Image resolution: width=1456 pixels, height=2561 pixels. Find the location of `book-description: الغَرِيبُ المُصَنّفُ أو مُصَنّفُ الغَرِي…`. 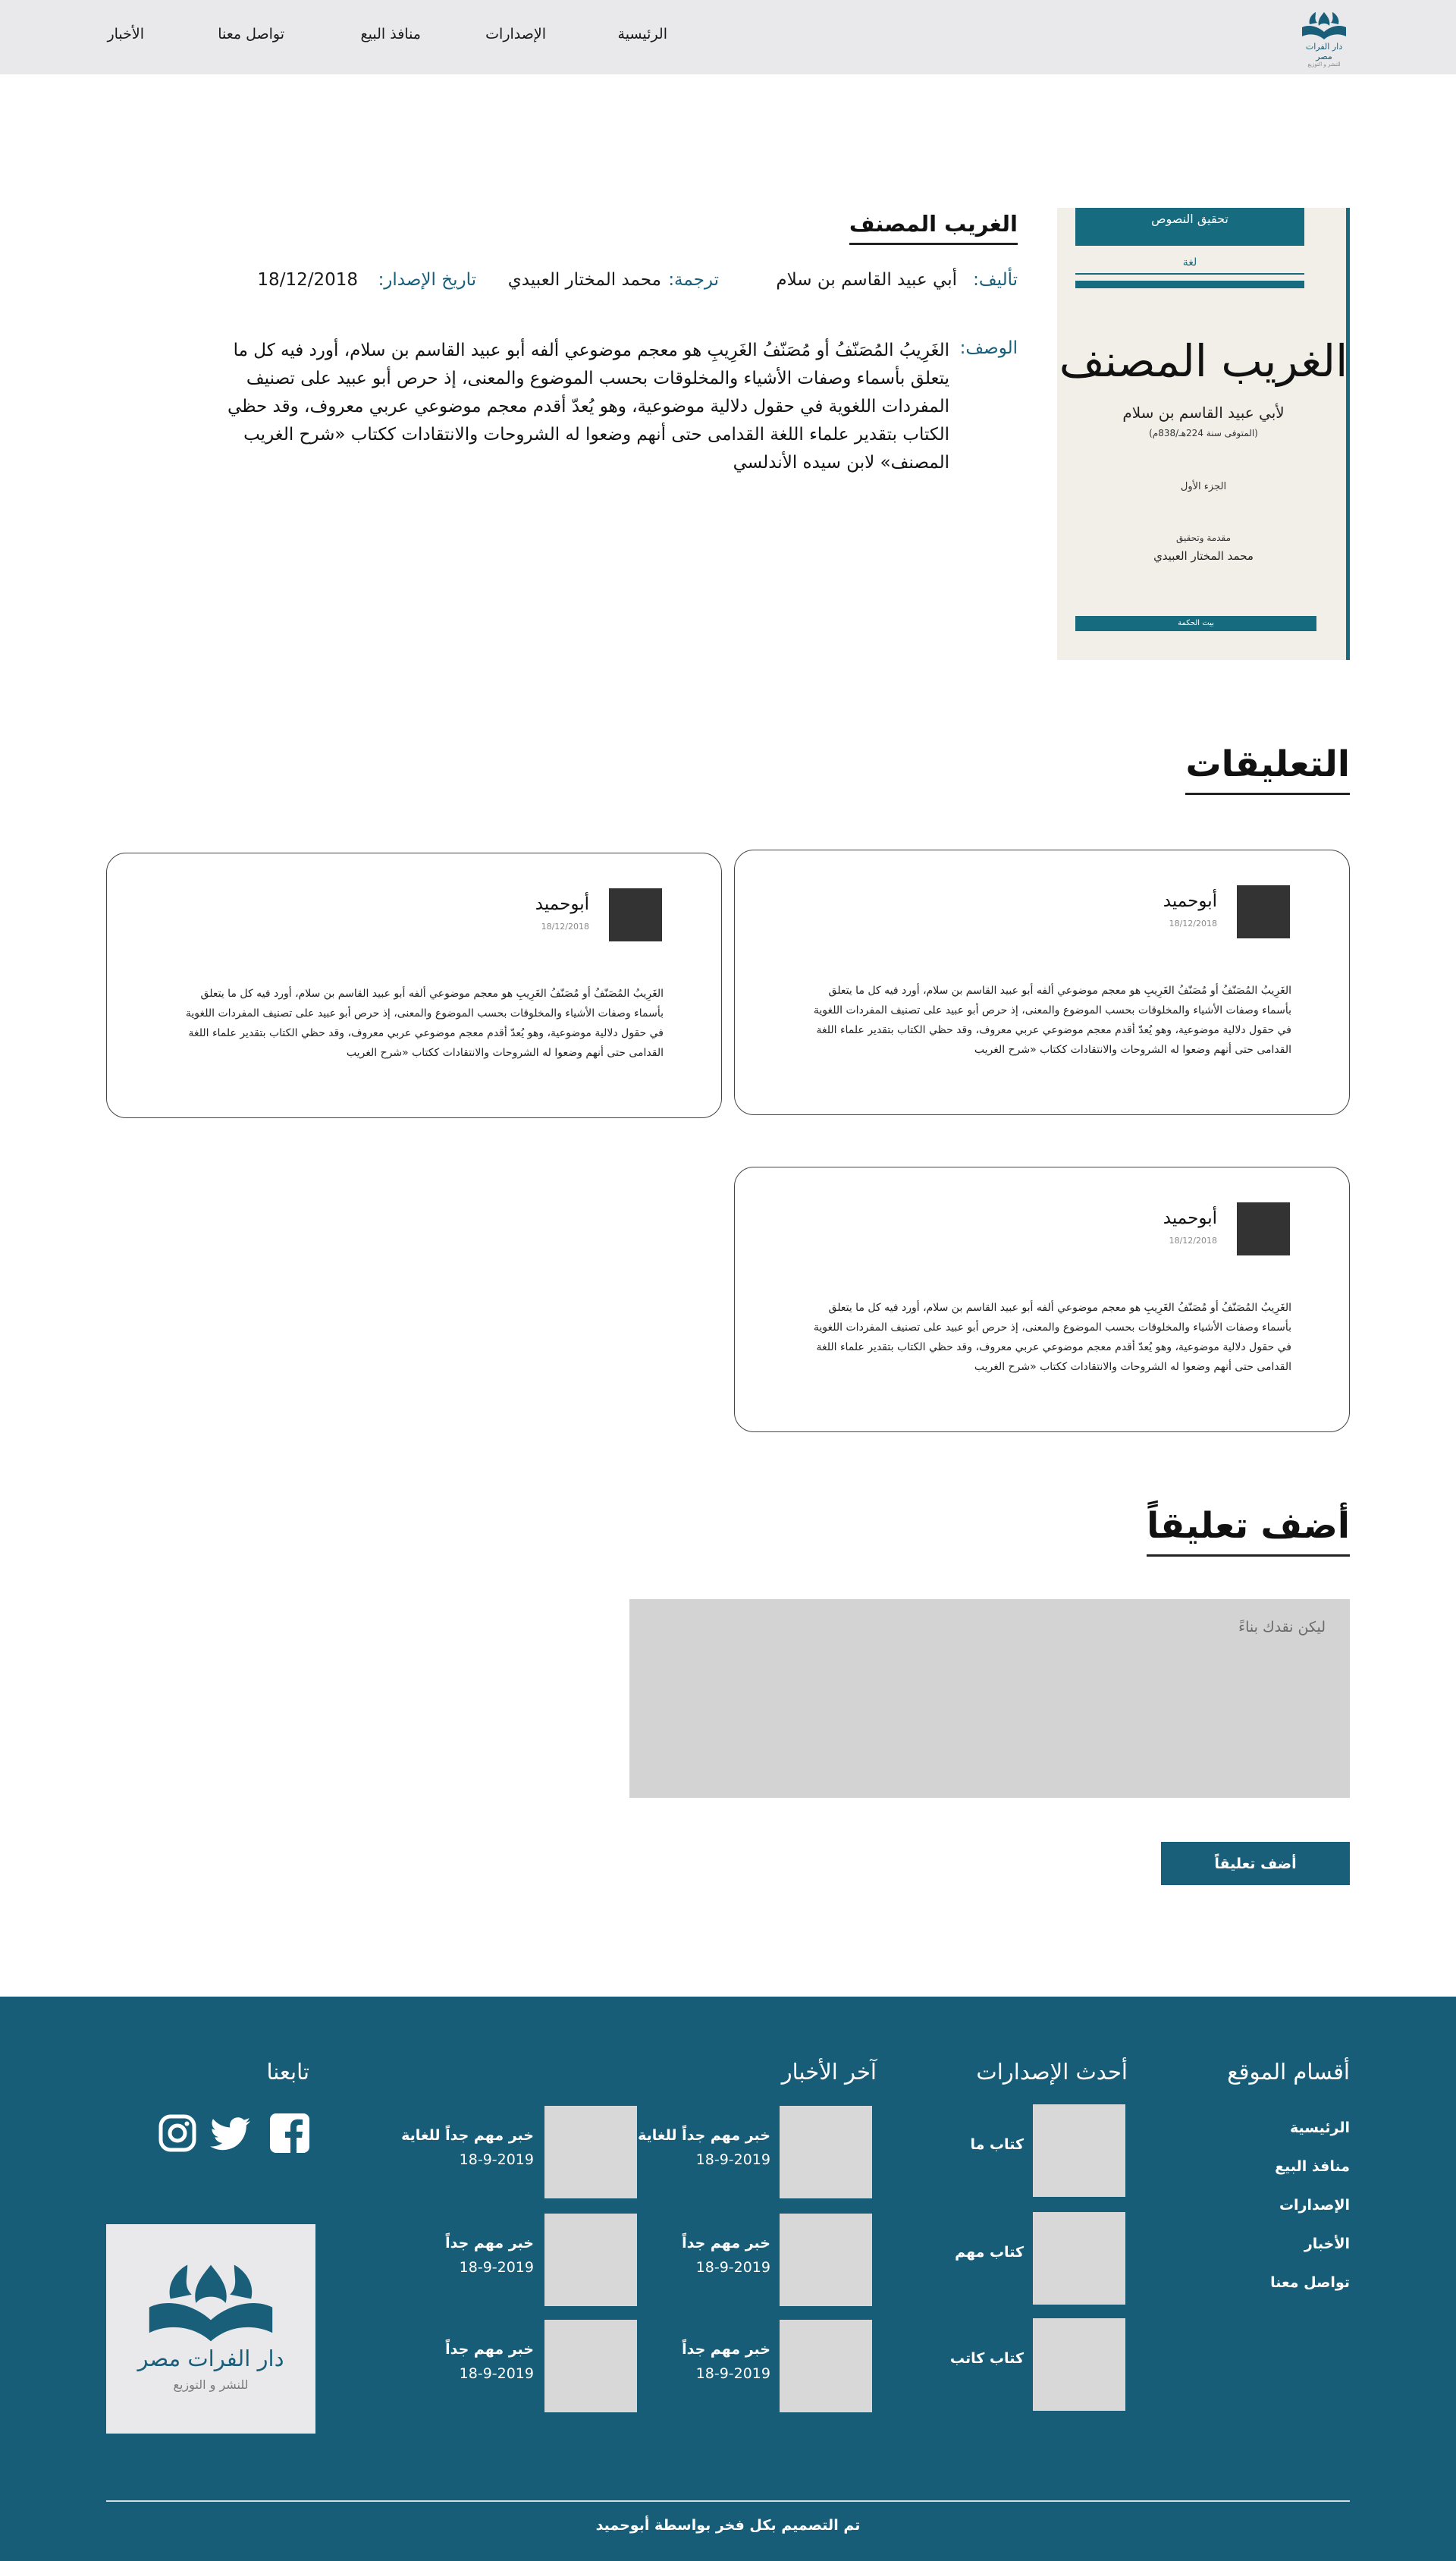

book-description: الغَرِيبُ المُصَنّفُ أو مُصَنّفُ الغَرِي… is located at coordinates (588, 407).